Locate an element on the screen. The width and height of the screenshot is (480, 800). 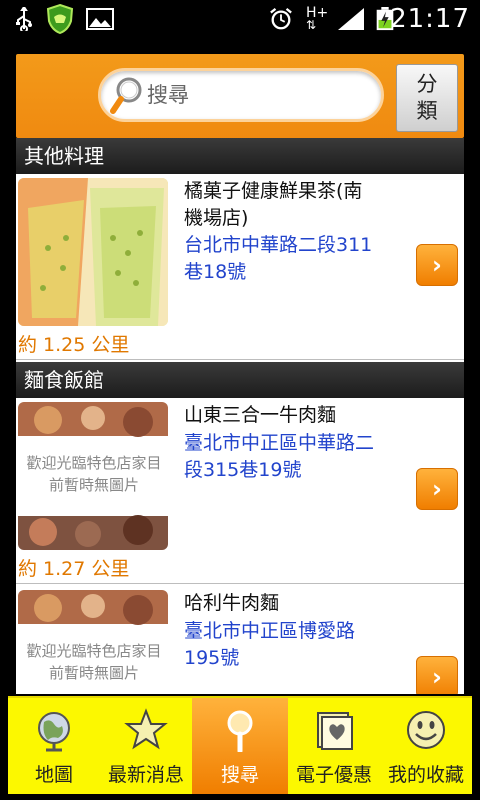
store-photo is located at coordinates (93, 252).